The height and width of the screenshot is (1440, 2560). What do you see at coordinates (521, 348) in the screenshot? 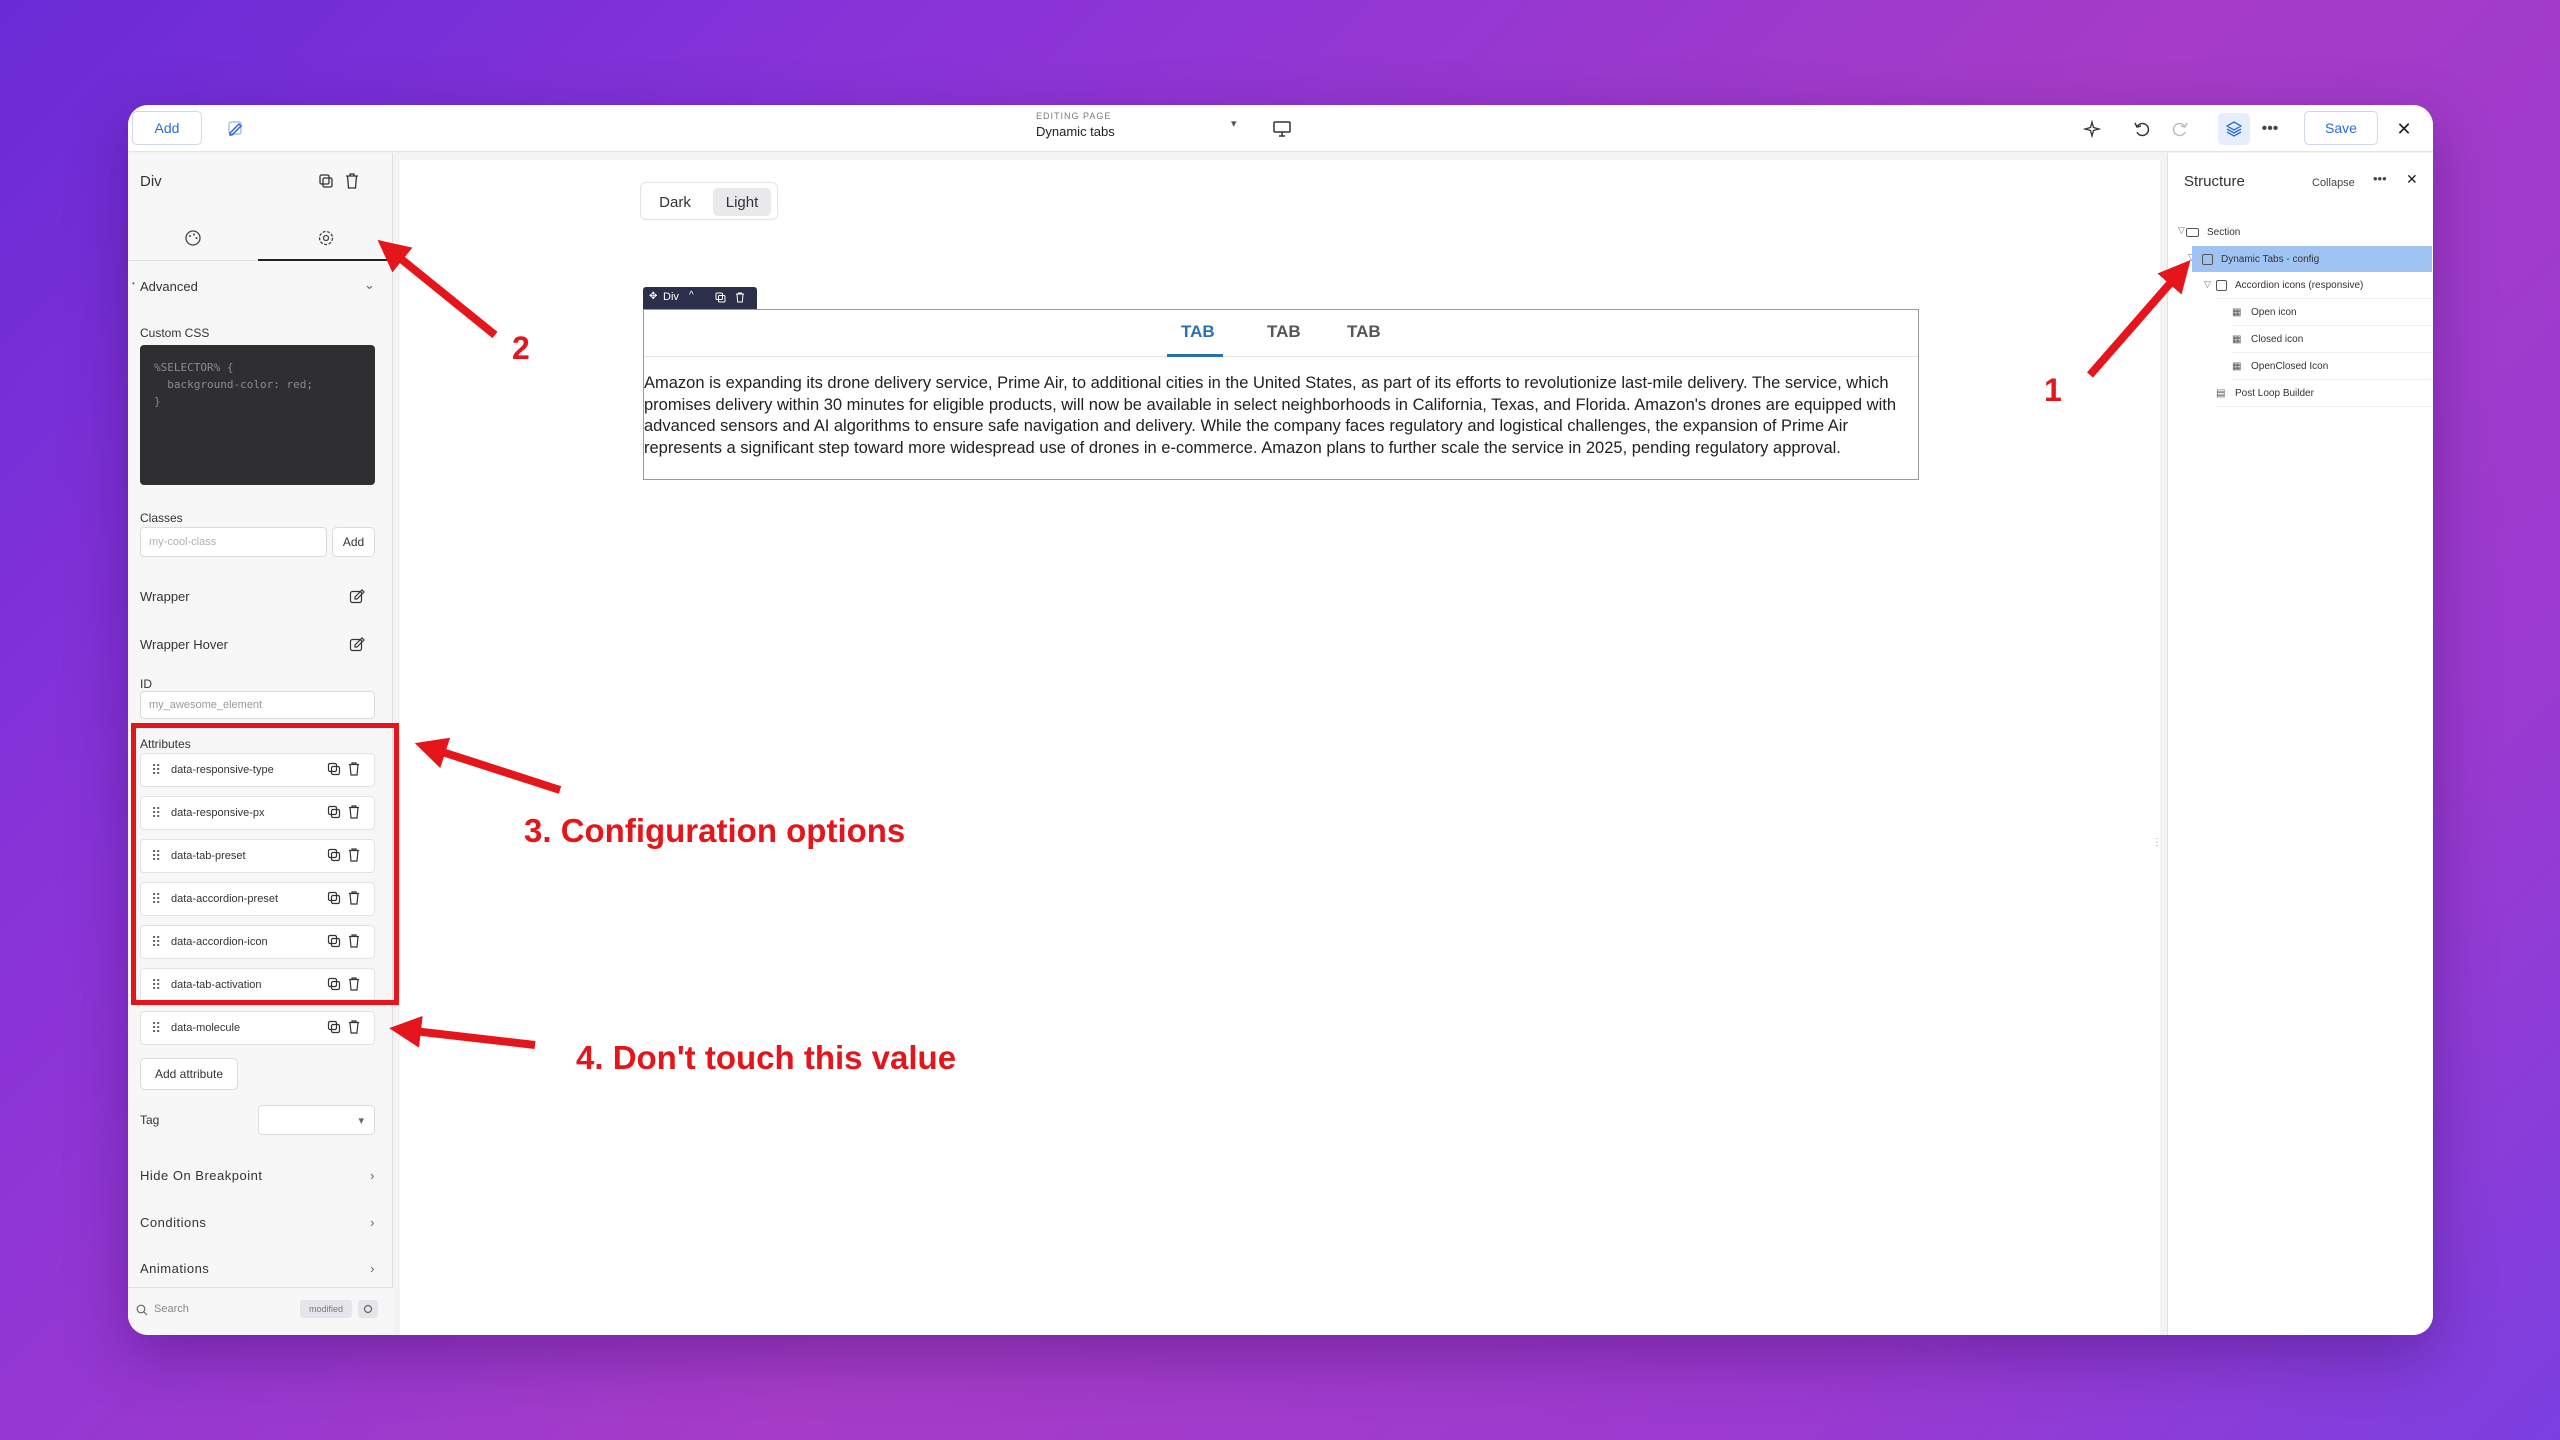
I see `annotation-2: 2` at bounding box center [521, 348].